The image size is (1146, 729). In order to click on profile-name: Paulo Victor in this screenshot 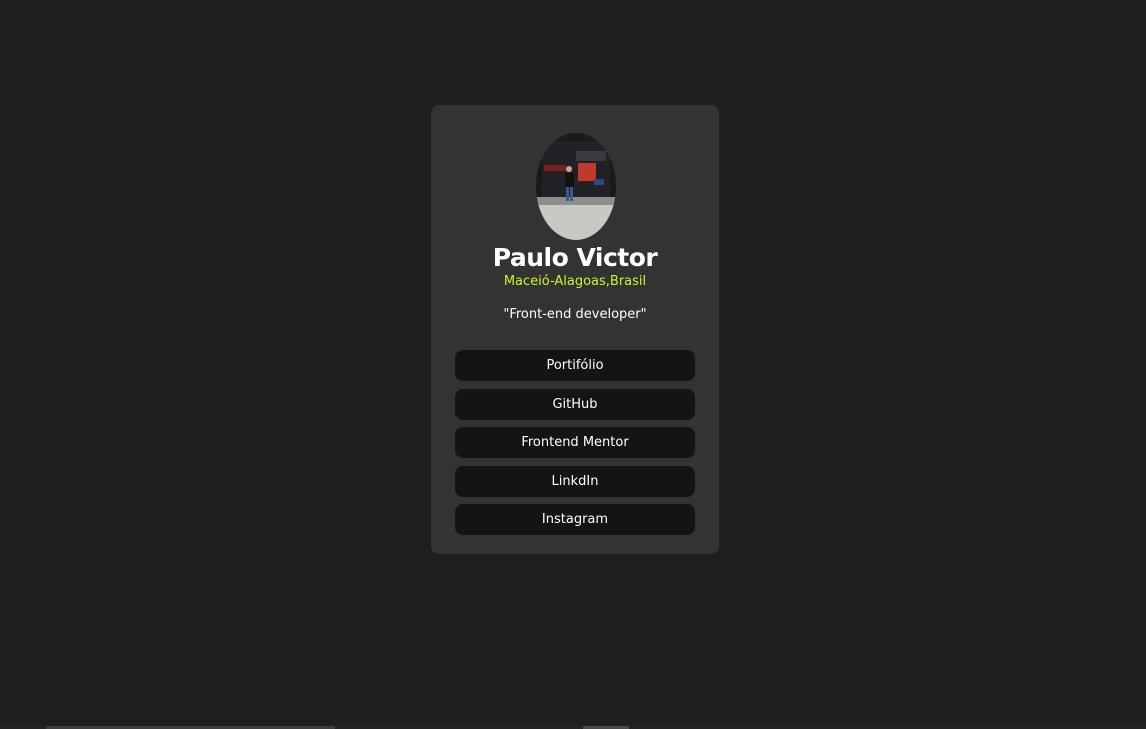, I will do `click(575, 257)`.